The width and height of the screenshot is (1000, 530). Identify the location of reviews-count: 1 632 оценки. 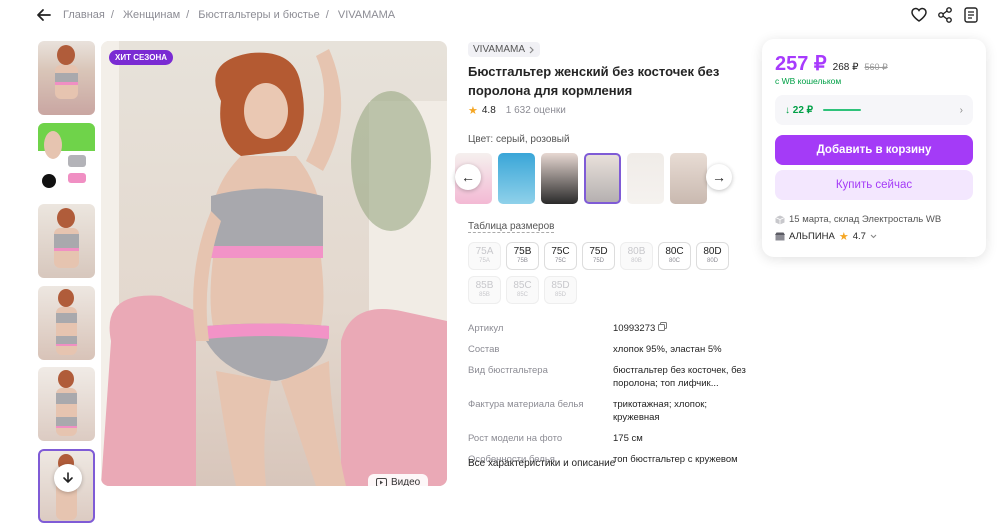
(536, 110).